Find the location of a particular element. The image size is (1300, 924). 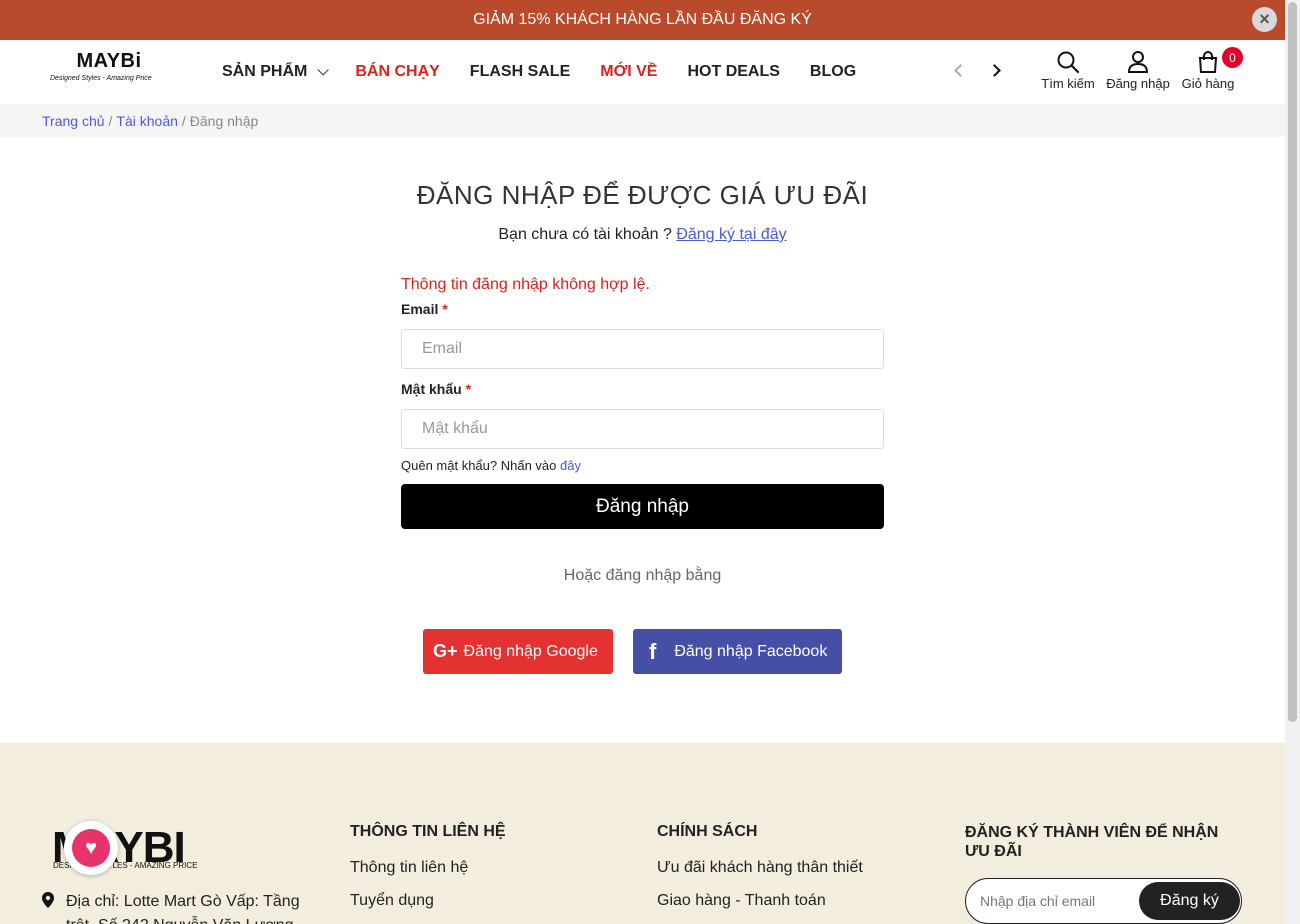

brand-logo: MAYBi Designed Styles - Amazing Price is located at coordinates (112, 72).